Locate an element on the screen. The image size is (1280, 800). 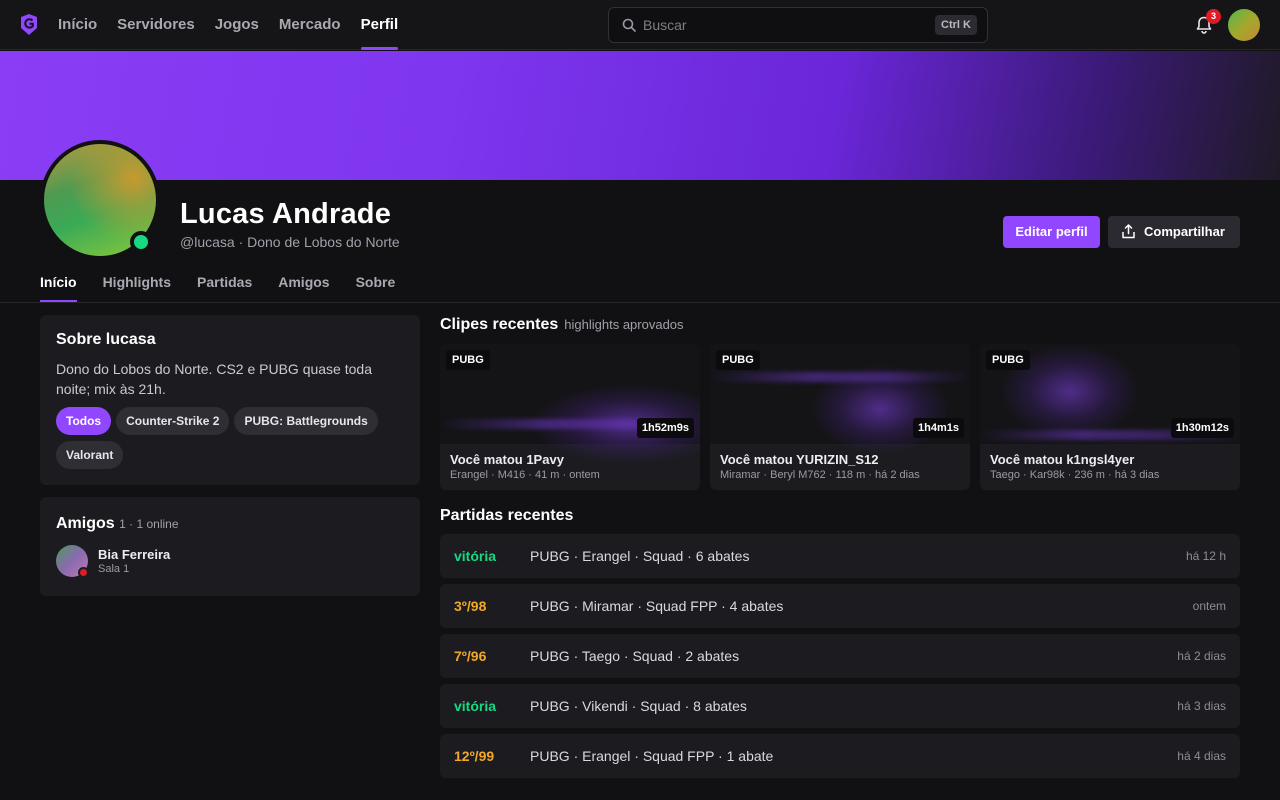
match-result: 3º/98 is located at coordinates (470, 606).